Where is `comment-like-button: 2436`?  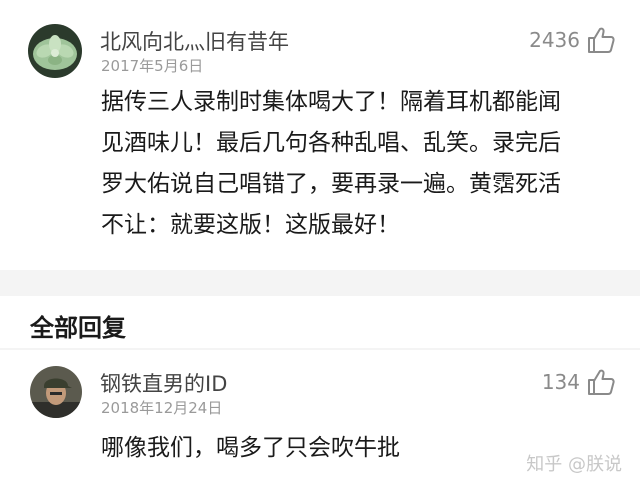 comment-like-button: 2436 is located at coordinates (572, 40).